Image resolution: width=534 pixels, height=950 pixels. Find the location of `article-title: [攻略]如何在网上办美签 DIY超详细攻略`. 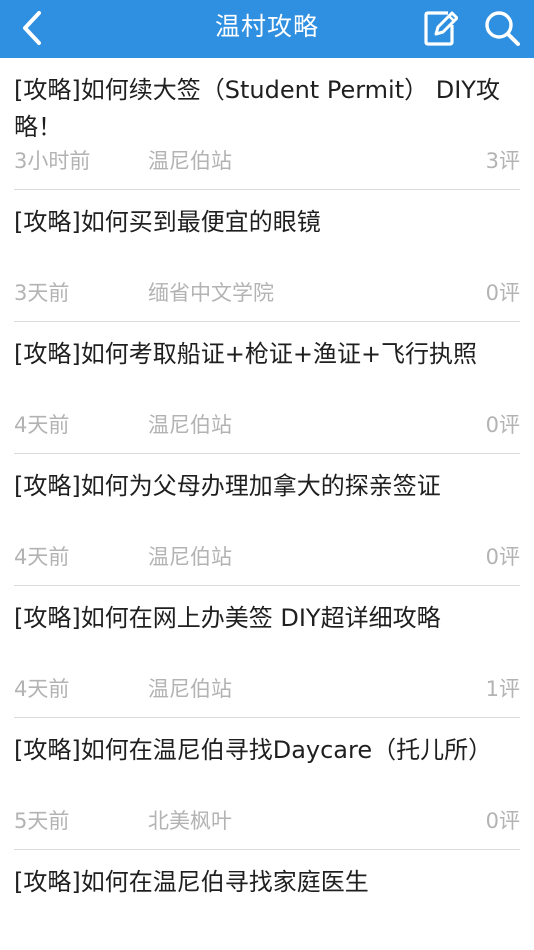

article-title: [攻略]如何在网上办美签 DIY超详细攻略 is located at coordinates (227, 618).